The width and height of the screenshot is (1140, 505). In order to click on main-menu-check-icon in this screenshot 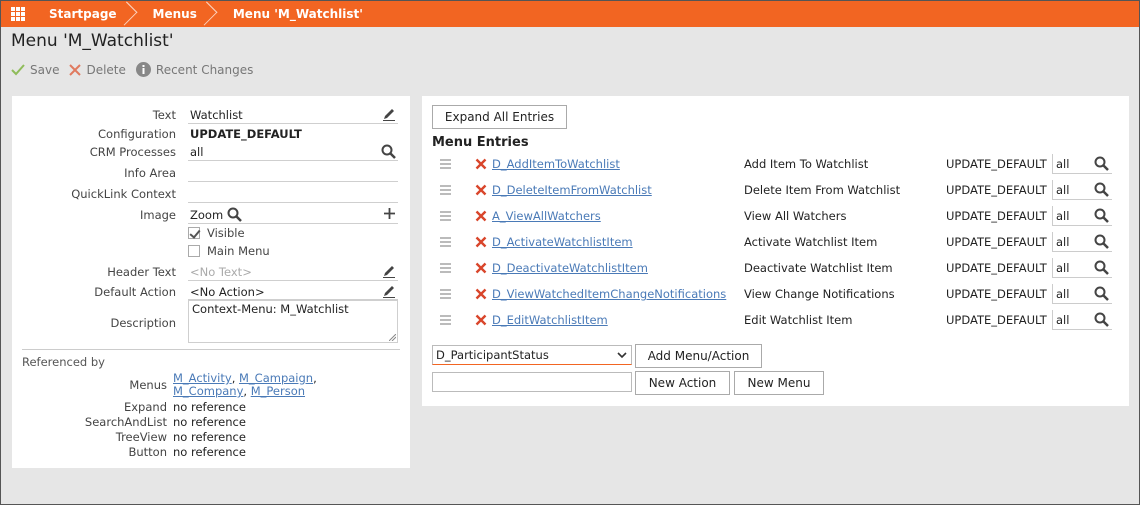, I will do `click(194, 251)`.